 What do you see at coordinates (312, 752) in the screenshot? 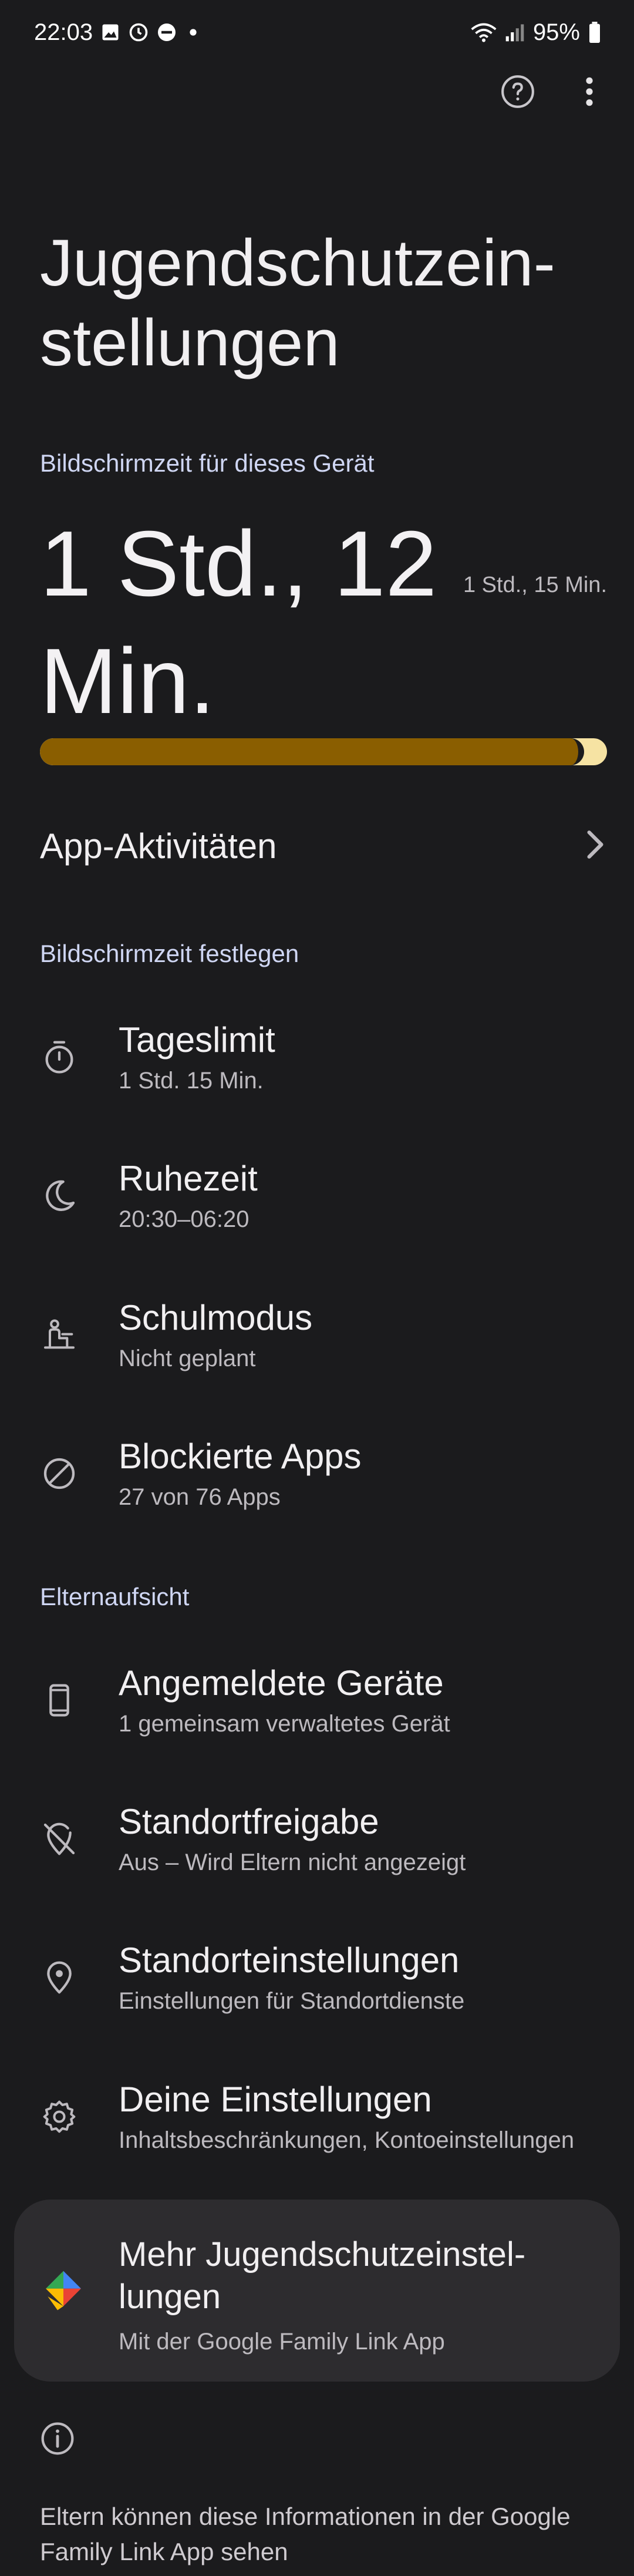
I see `screen-time-progress-fill` at bounding box center [312, 752].